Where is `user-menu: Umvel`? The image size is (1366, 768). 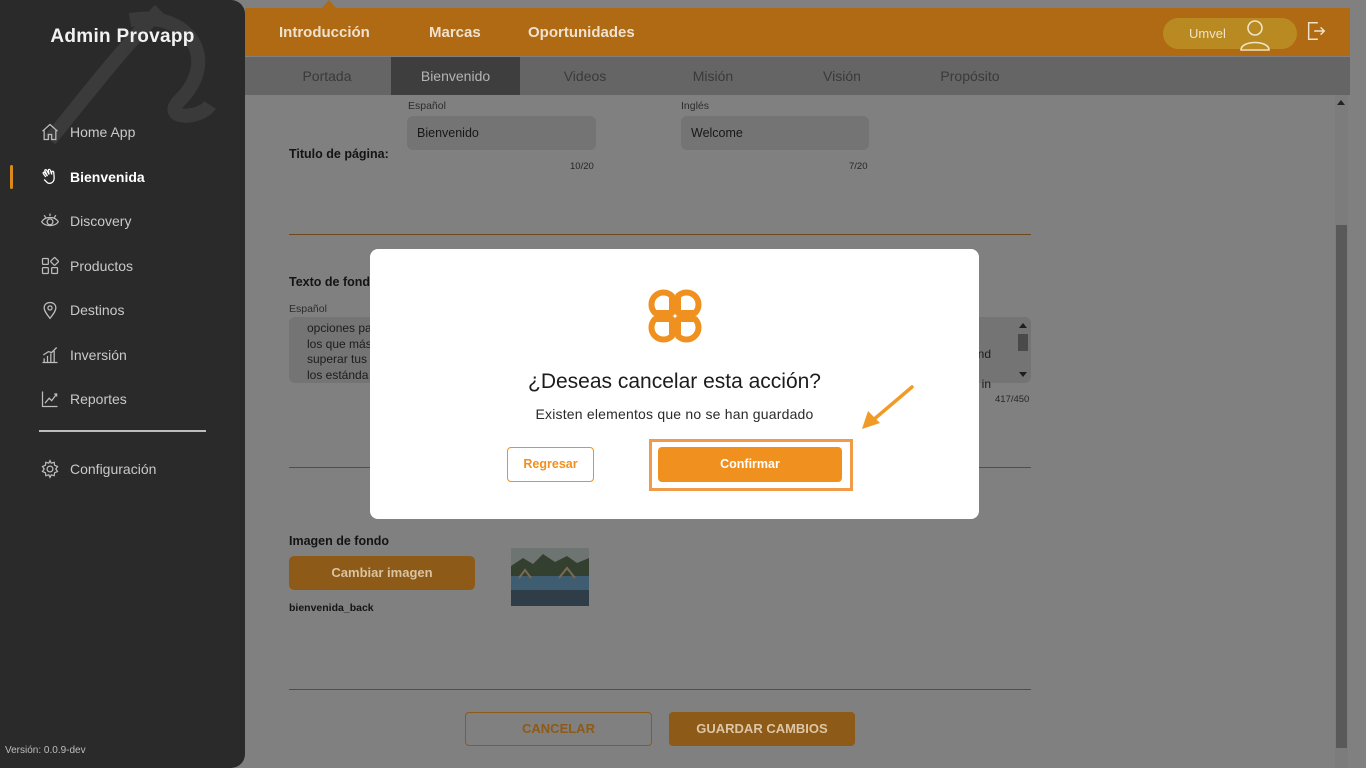
user-menu: Umvel is located at coordinates (1230, 34).